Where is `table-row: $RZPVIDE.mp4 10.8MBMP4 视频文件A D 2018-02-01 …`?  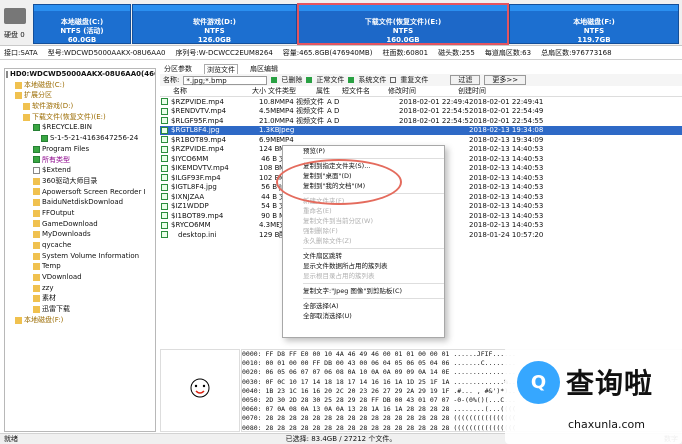 table-row: $RZPVIDE.mp4 10.8MBMP4 视频文件A D 2018-02-01 … is located at coordinates (421, 102).